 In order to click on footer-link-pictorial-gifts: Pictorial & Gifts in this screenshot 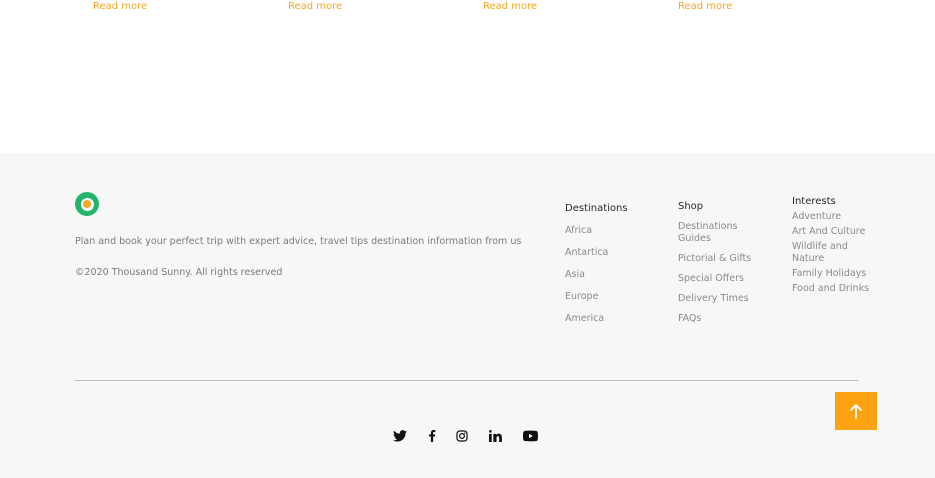, I will do `click(723, 259)`.